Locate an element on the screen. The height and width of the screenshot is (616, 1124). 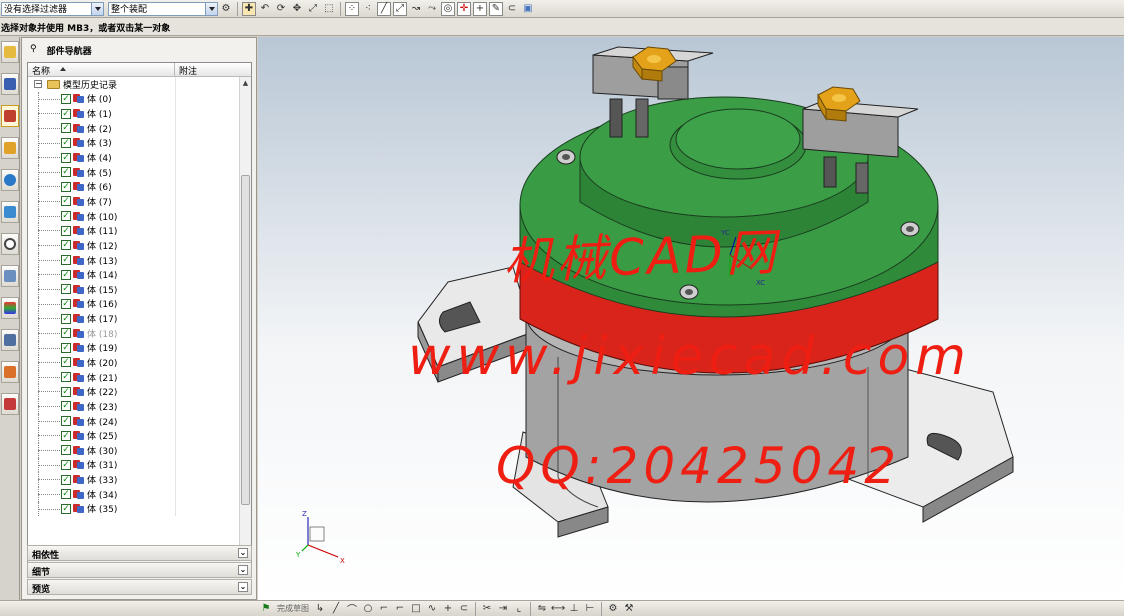
tree-node-body: ✓ 体 (10) is located at coordinates (134, 216).